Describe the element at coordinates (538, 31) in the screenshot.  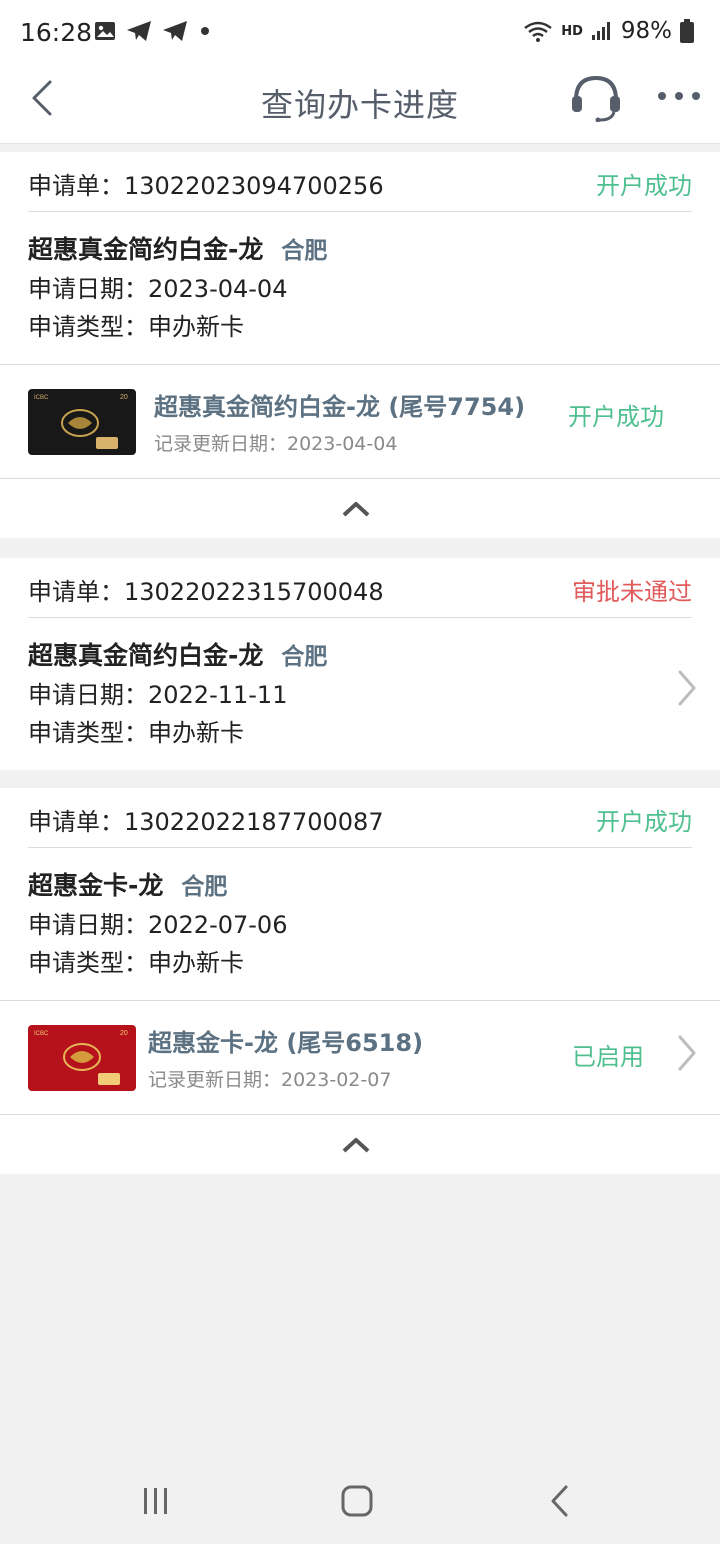
I see `wifi-icon` at that location.